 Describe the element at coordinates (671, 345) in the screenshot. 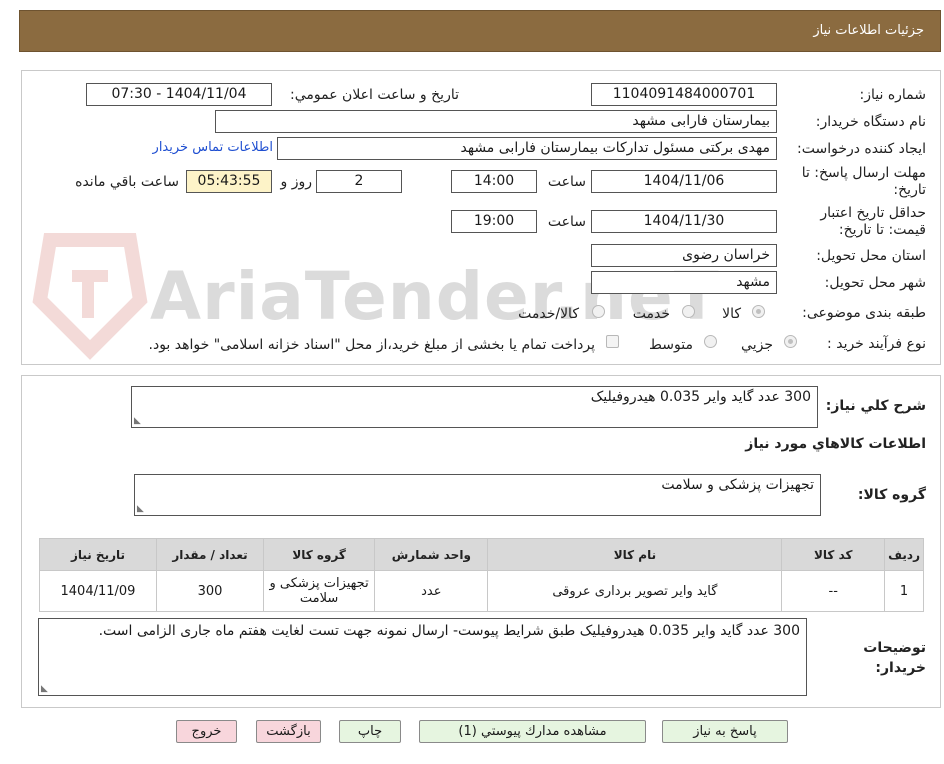

I see `process-medium-label: متوسط` at that location.